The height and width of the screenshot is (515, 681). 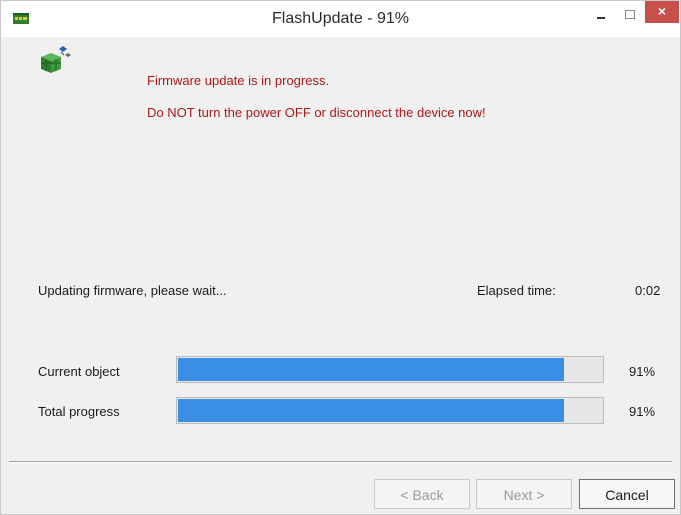 I want to click on total-progress-fill, so click(x=371, y=410).